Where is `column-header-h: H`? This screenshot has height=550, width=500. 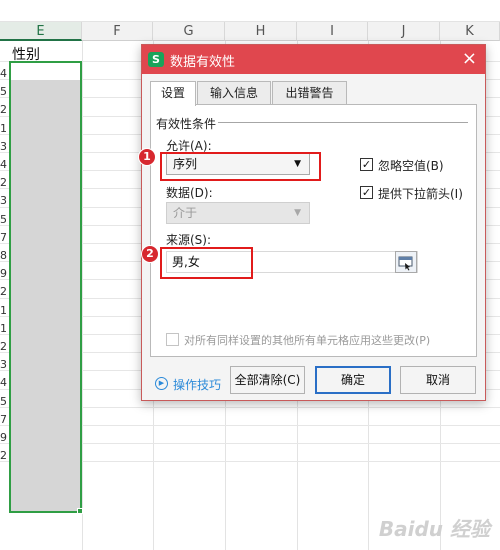 column-header-h: H is located at coordinates (261, 31).